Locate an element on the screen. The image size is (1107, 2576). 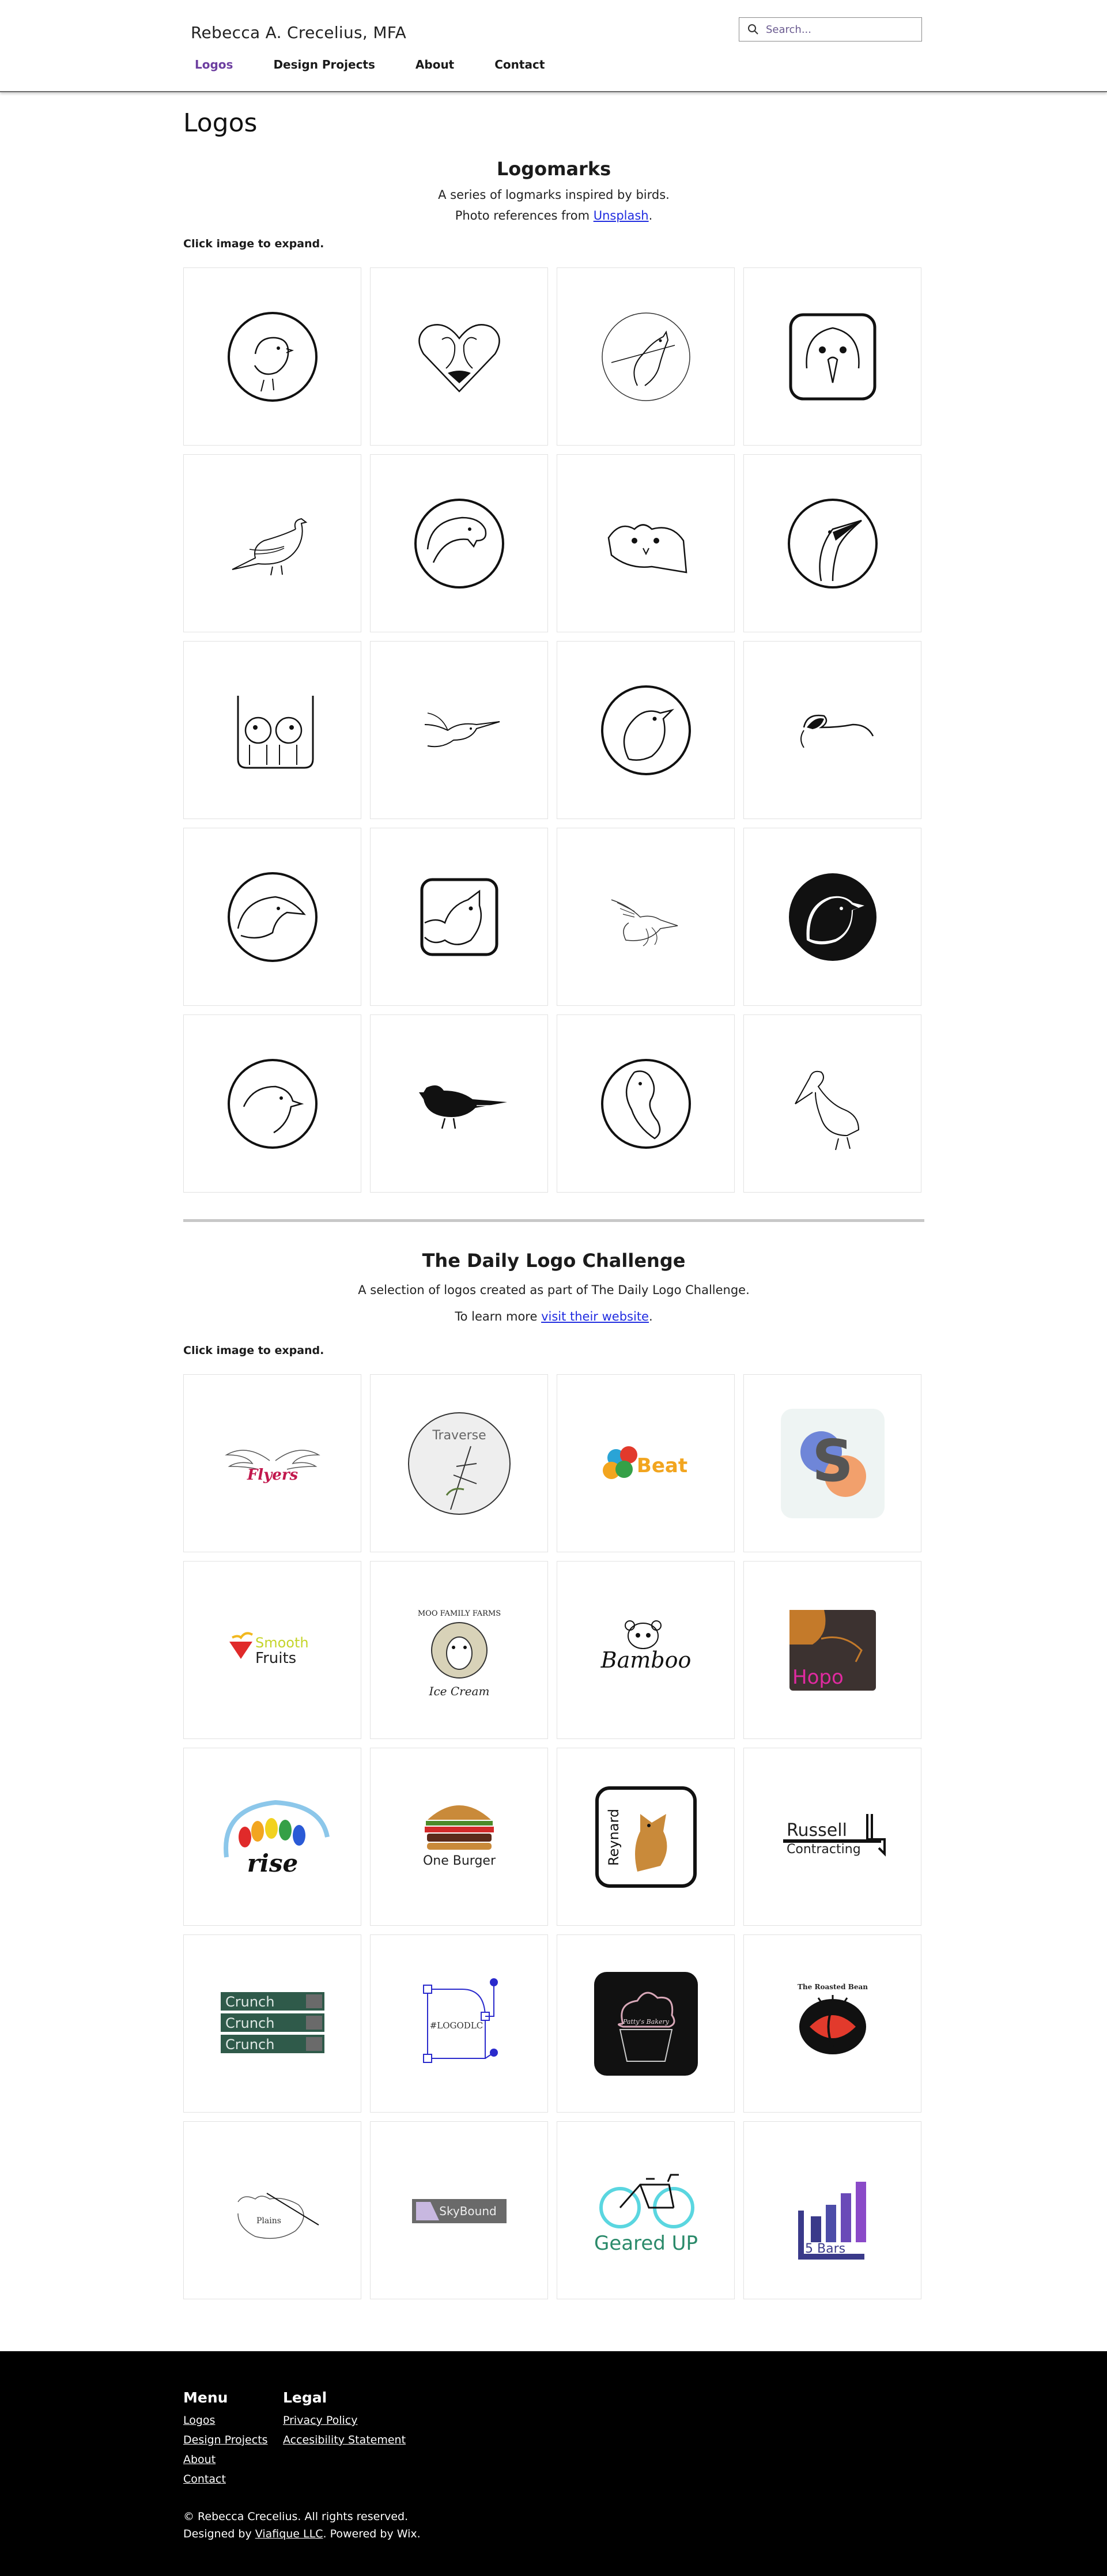
gallery-item: Crunch Crunch Crunch is located at coordinates (272, 2023).